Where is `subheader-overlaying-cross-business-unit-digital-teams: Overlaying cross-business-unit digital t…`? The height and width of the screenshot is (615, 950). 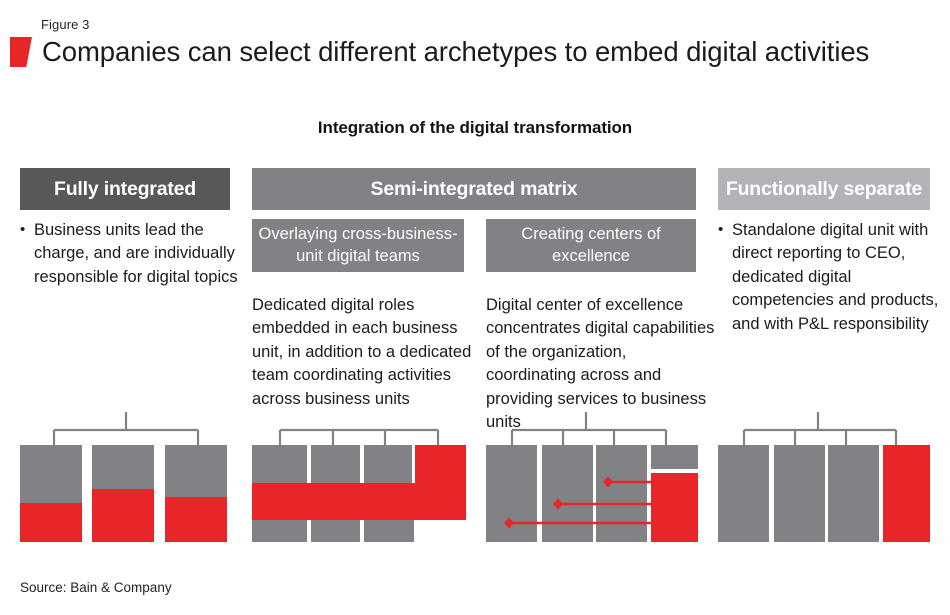
subheader-overlaying-cross-business-unit-digital-teams: Overlaying cross-business-unit digital t… is located at coordinates (358, 245).